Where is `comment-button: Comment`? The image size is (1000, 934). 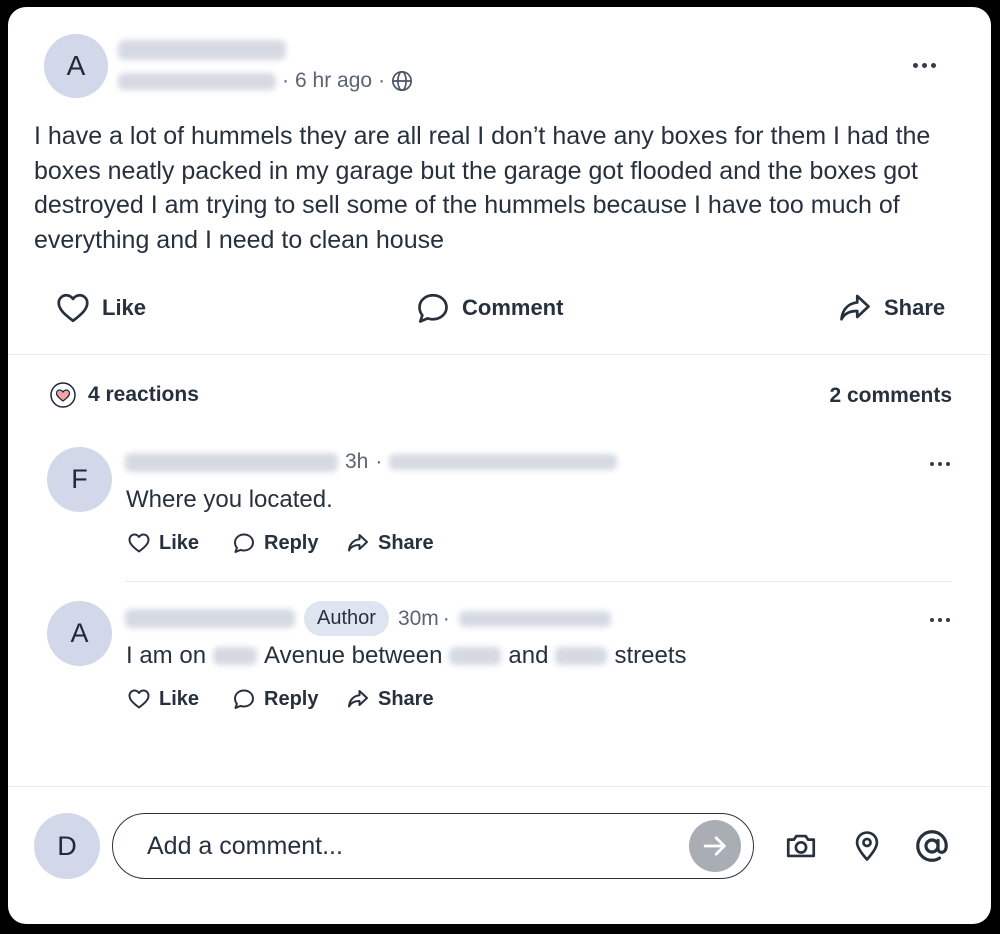 comment-button: Comment is located at coordinates (488, 308).